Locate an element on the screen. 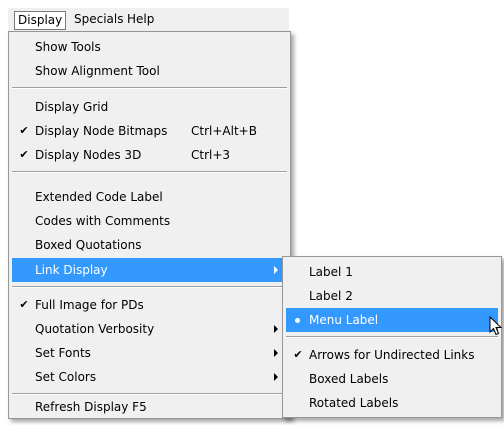 This screenshot has height=425, width=504. menu-item-label: Full Image for PDs is located at coordinates (89, 305).